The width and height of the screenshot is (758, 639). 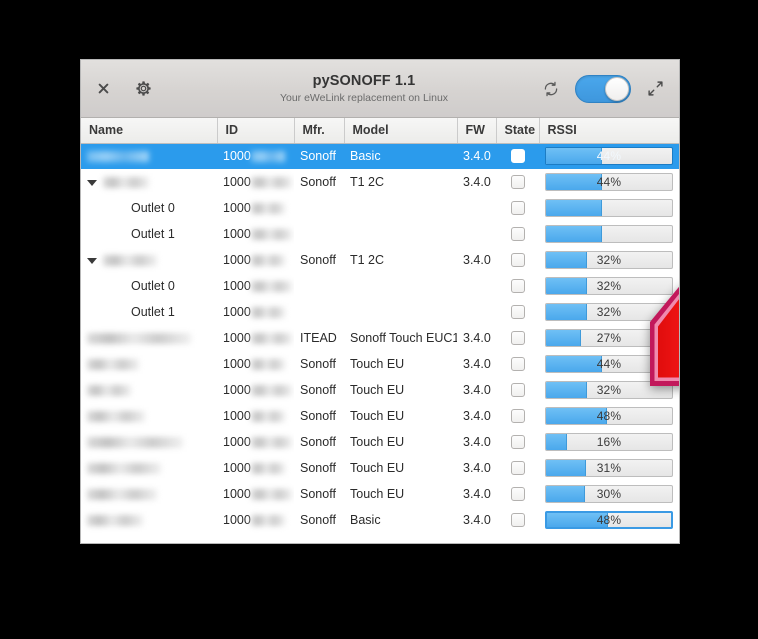 What do you see at coordinates (380, 312) in the screenshot?
I see `table-row: Outlet 1 1000 32%` at bounding box center [380, 312].